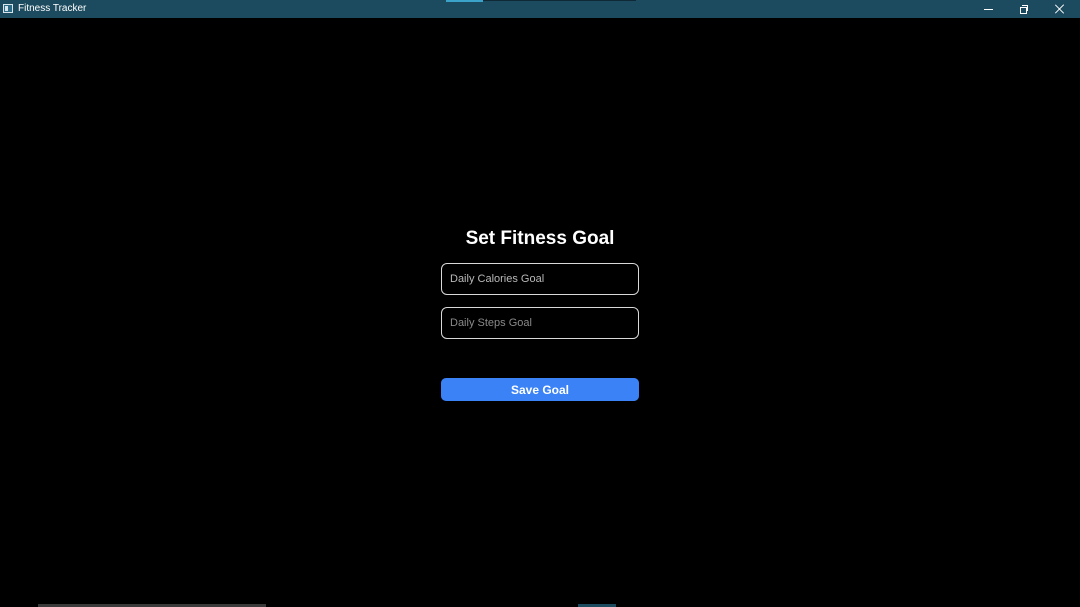 The width and height of the screenshot is (1080, 607). I want to click on top-accent-line, so click(464, 1).